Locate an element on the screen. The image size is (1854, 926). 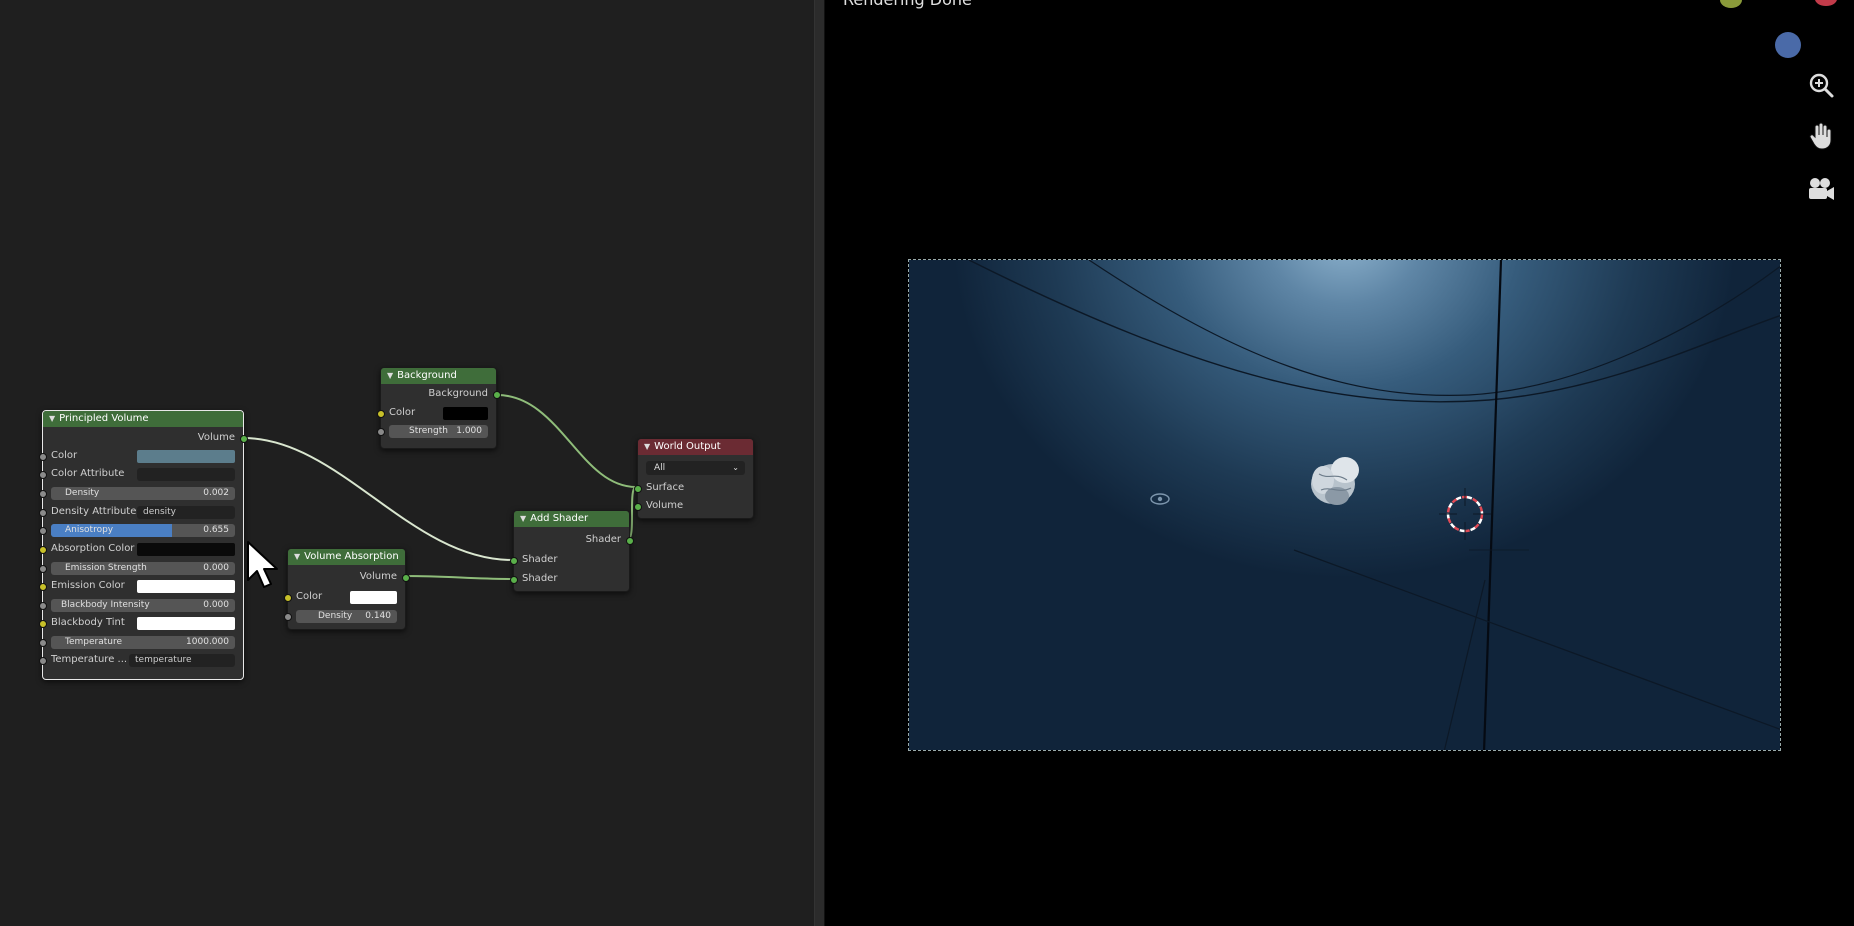
area-divider is located at coordinates (819, 463).